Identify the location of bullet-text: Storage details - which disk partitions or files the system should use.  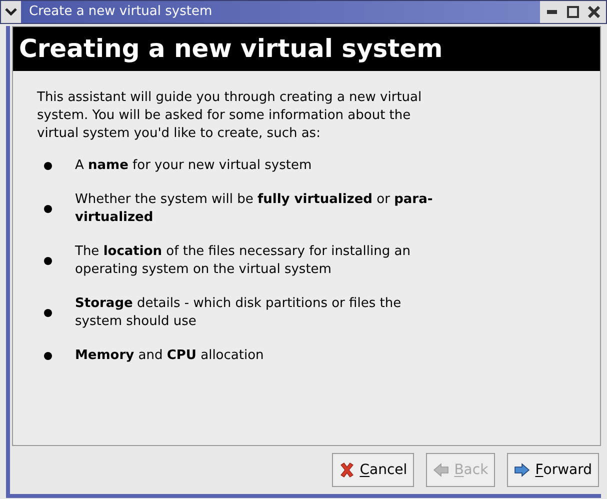
(238, 313).